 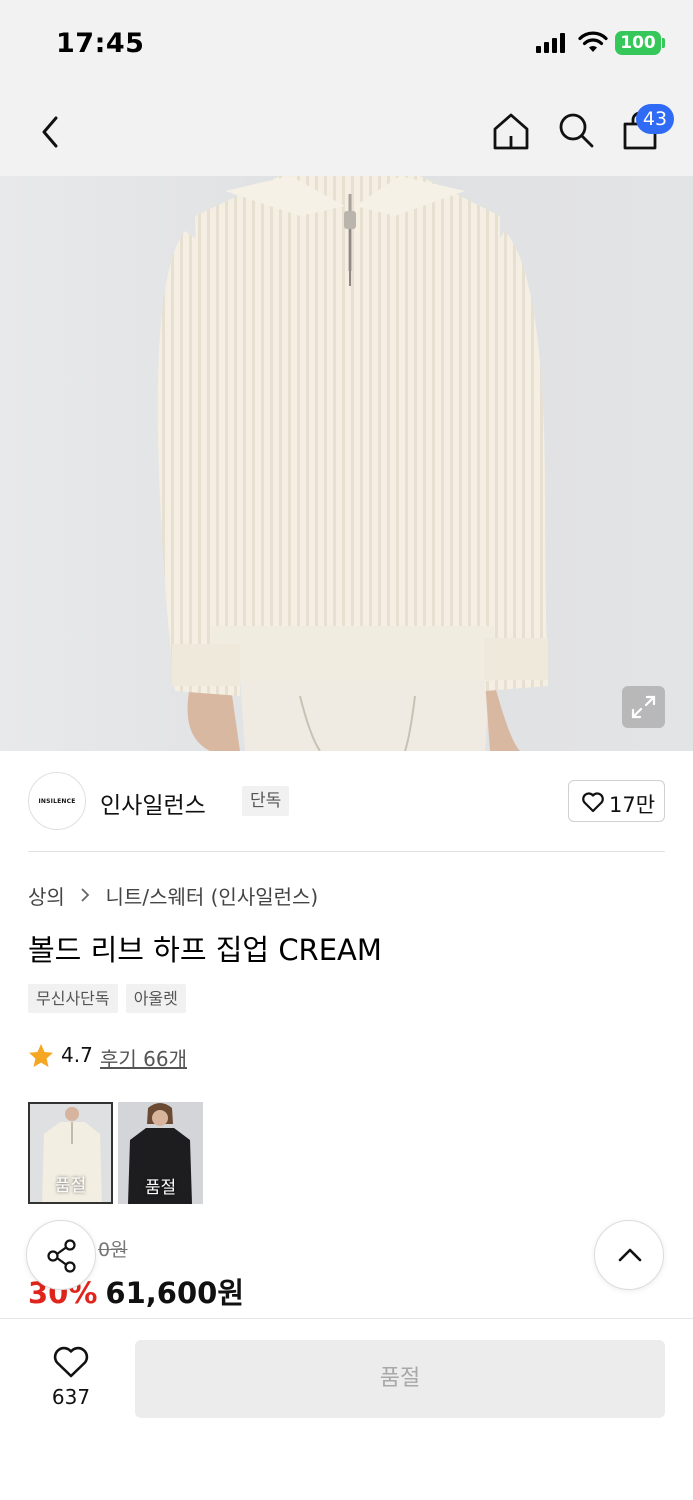 What do you see at coordinates (593, 802) in the screenshot?
I see `heart-icon` at bounding box center [593, 802].